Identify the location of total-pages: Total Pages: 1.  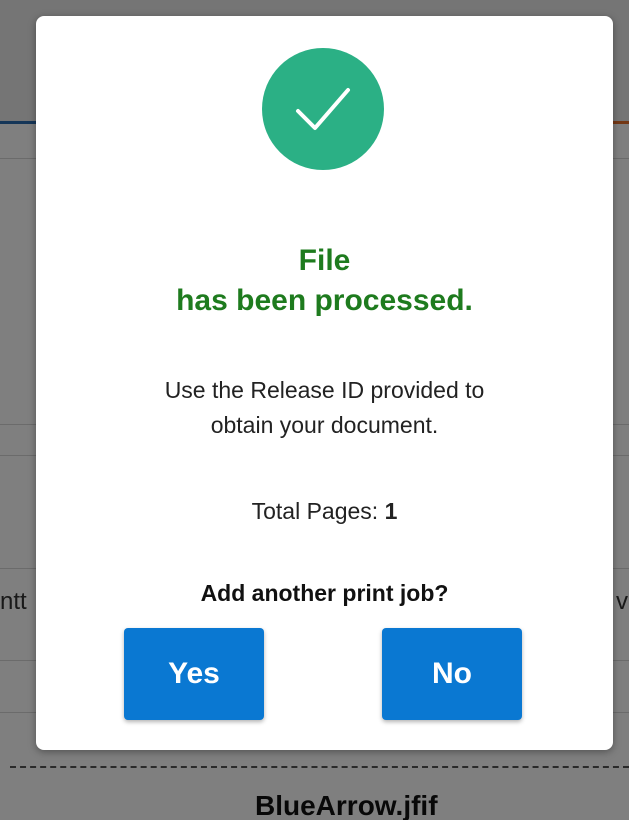
(324, 511).